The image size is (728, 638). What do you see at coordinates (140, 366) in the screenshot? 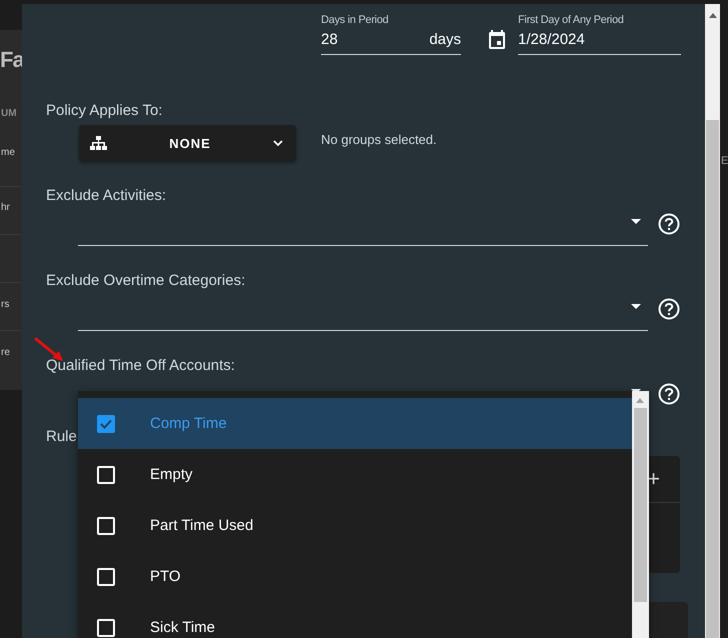
I see `section-label: Qualified Time Off Accounts:` at bounding box center [140, 366].